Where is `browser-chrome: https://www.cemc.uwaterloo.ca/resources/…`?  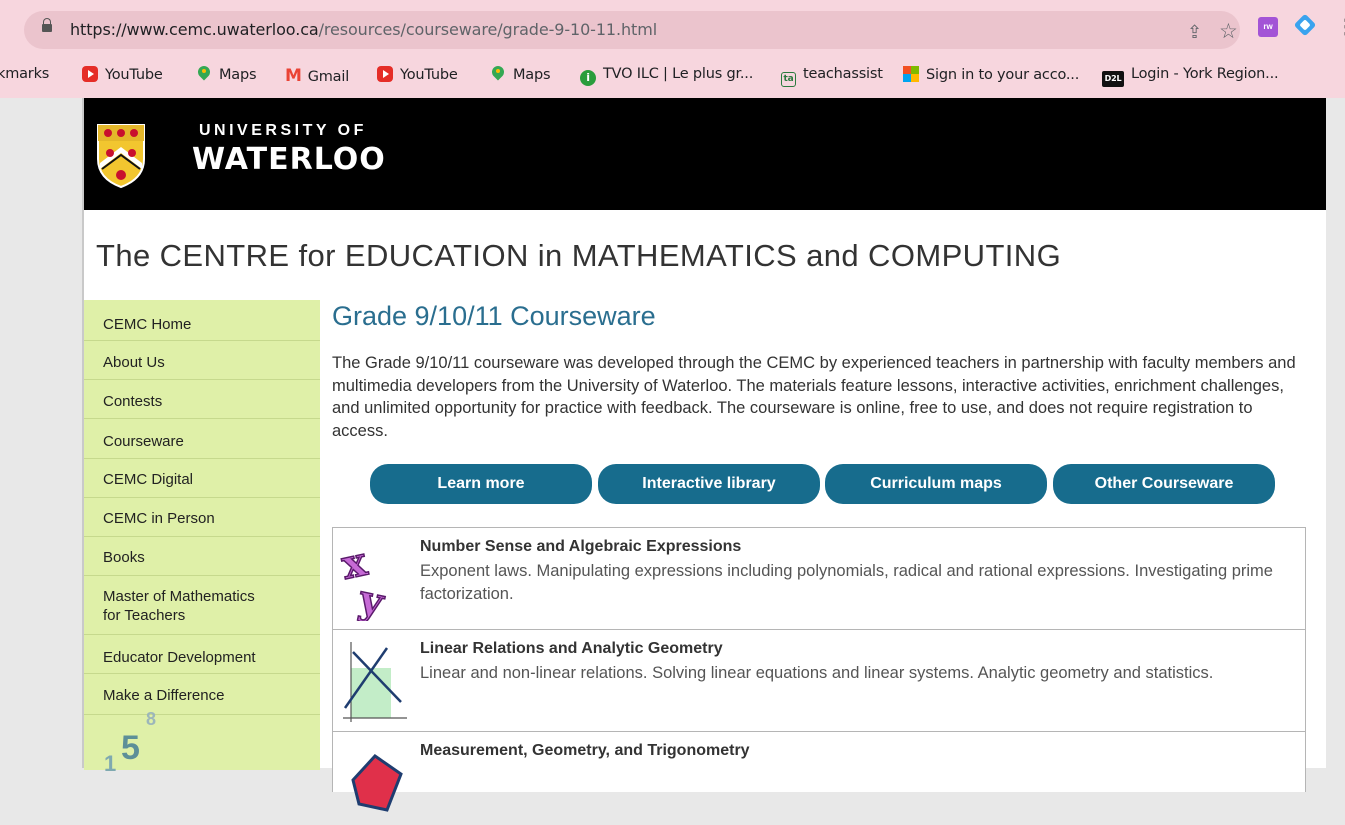 browser-chrome: https://www.cemc.uwaterloo.ca/resources/… is located at coordinates (672, 49).